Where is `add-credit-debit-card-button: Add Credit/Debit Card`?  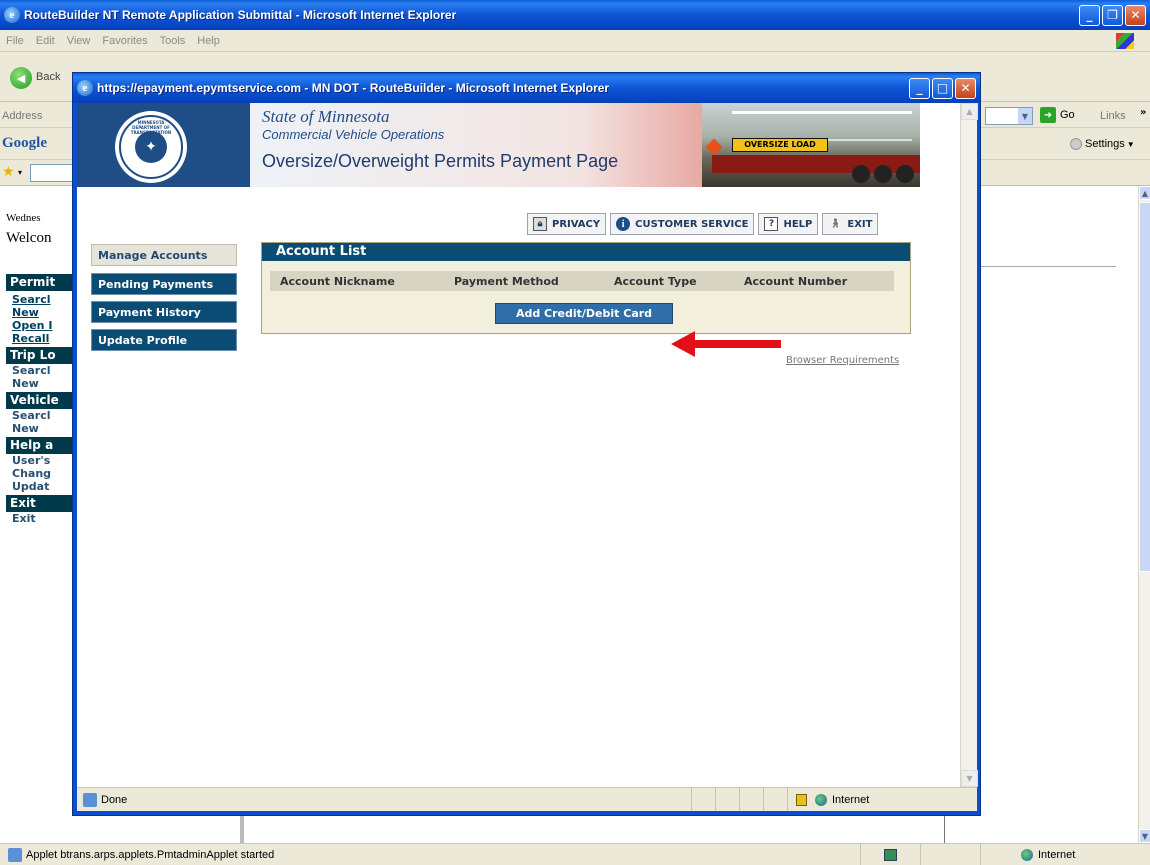
add-credit-debit-card-button: Add Credit/Debit Card is located at coordinates (584, 313).